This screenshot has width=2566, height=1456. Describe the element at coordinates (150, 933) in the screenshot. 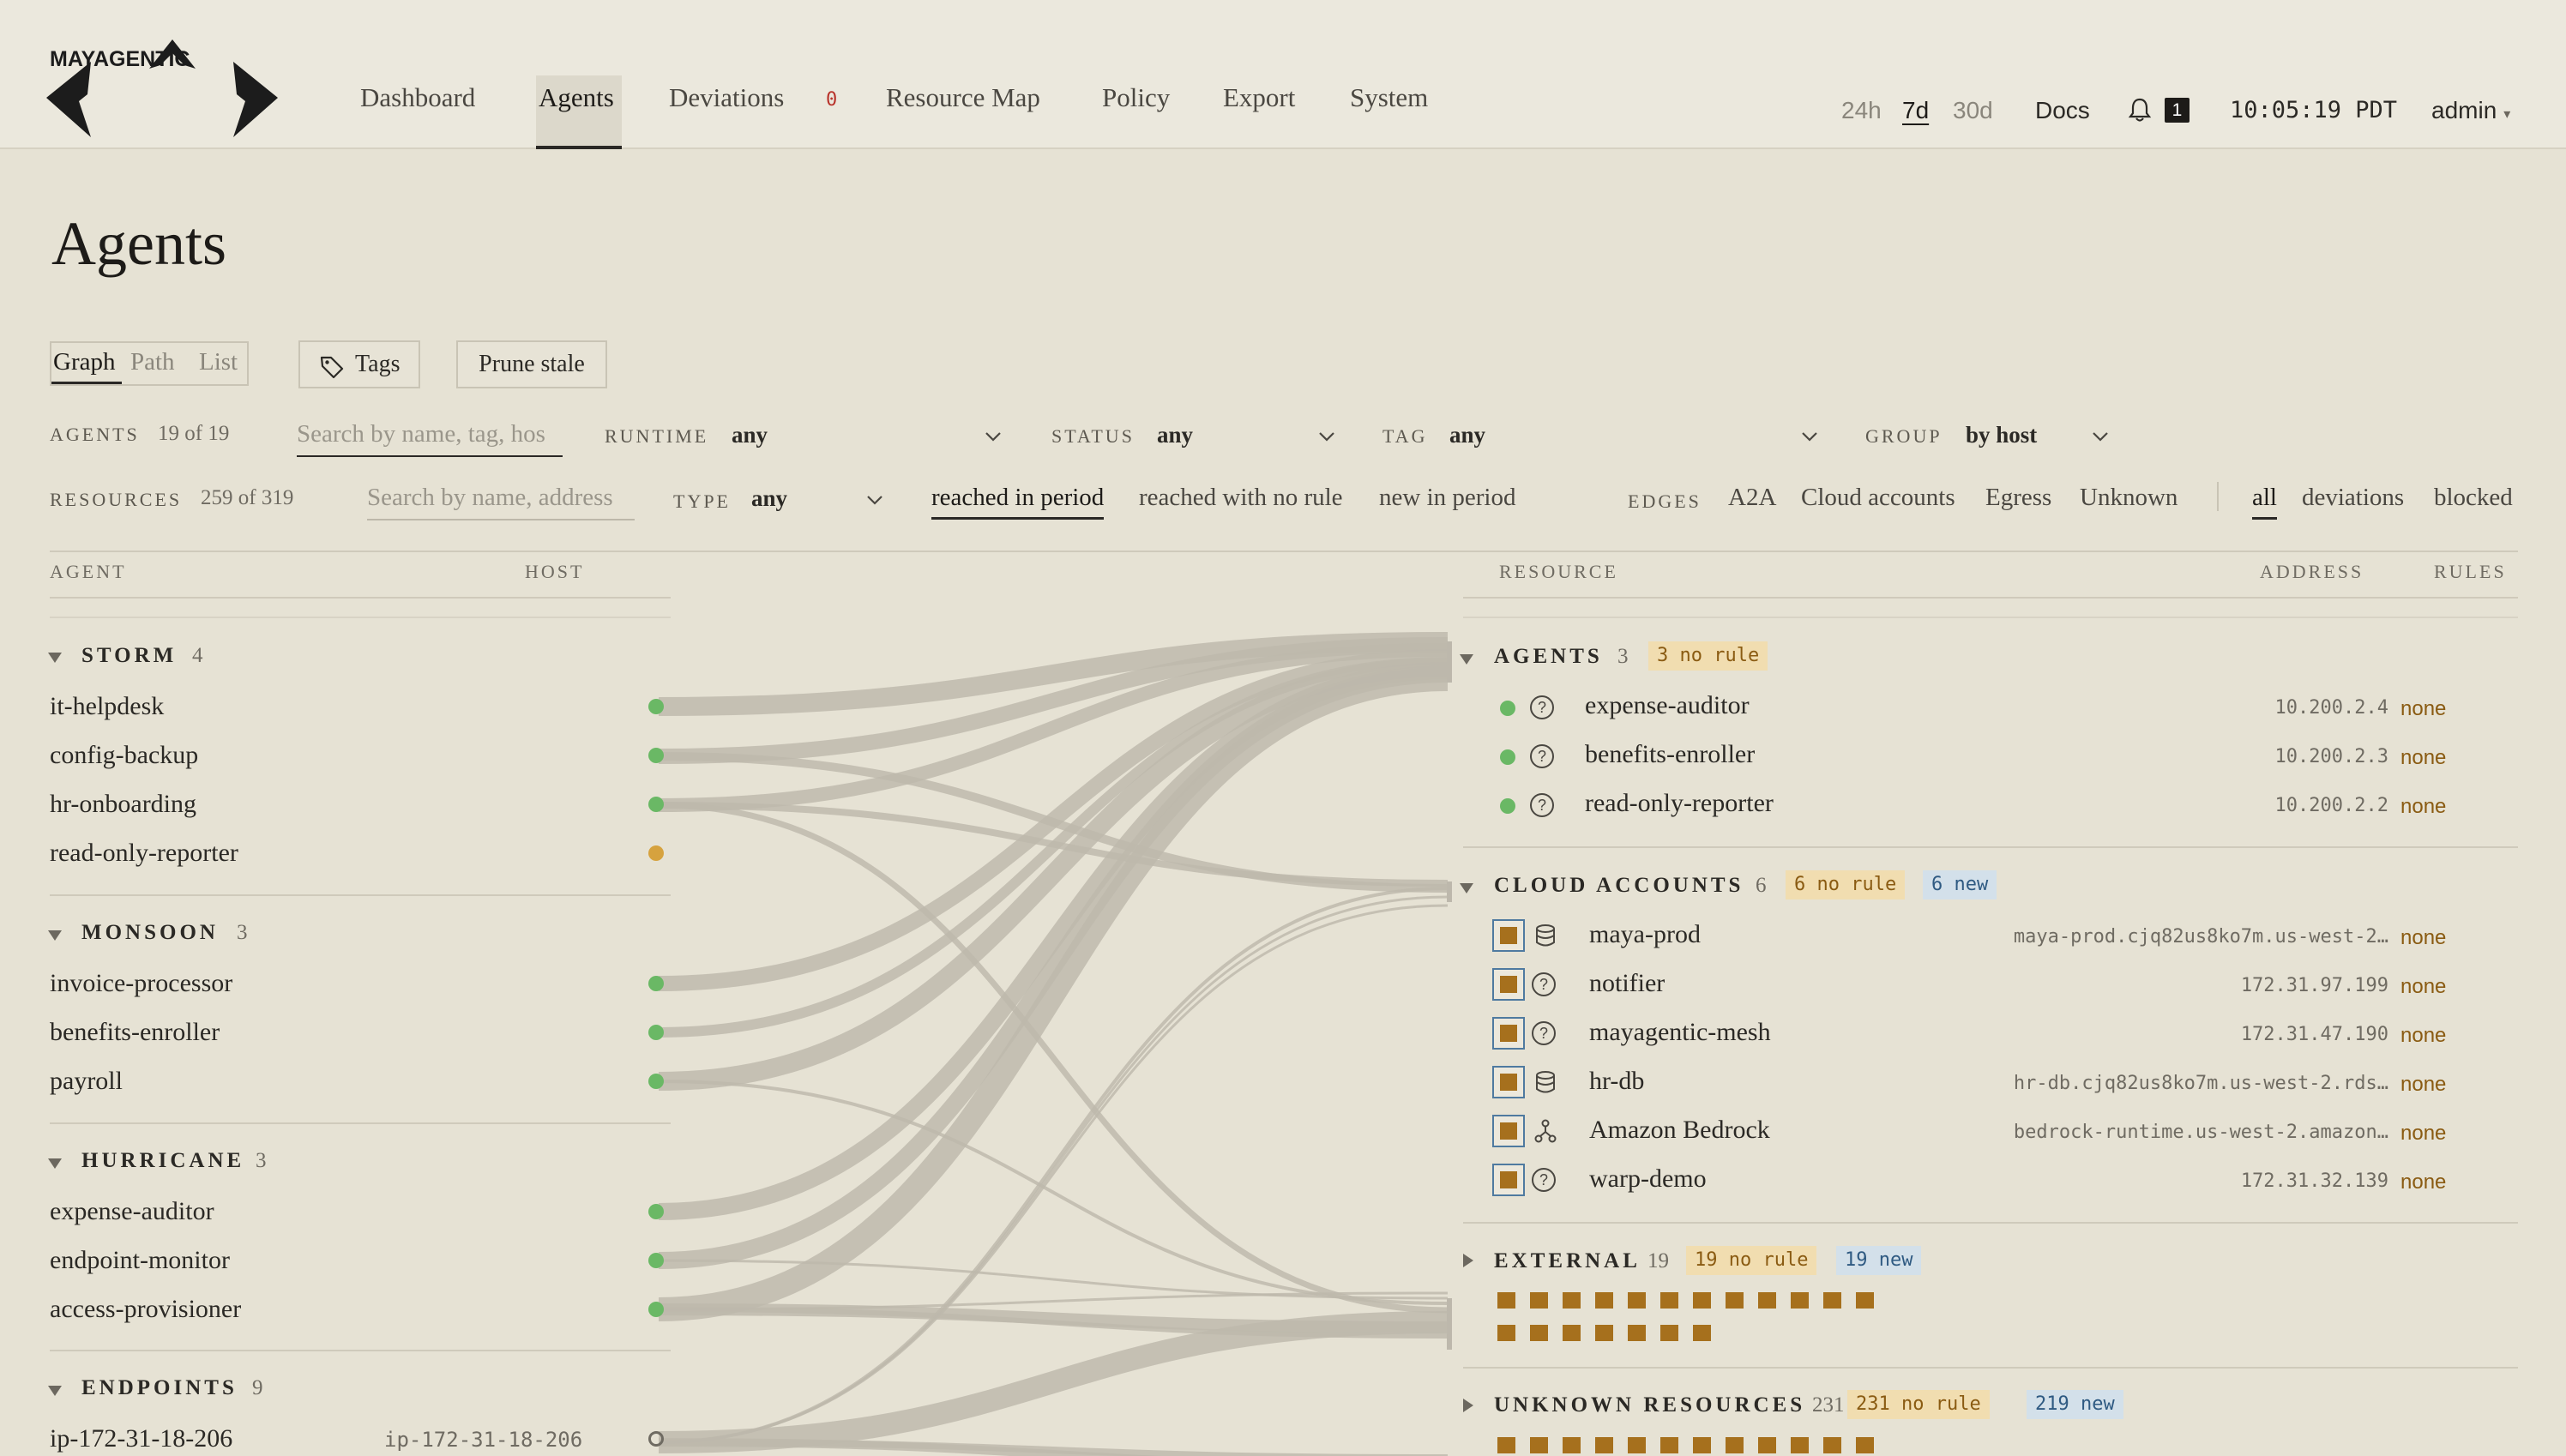

I see `group-header-monsoon: MONSOON` at that location.